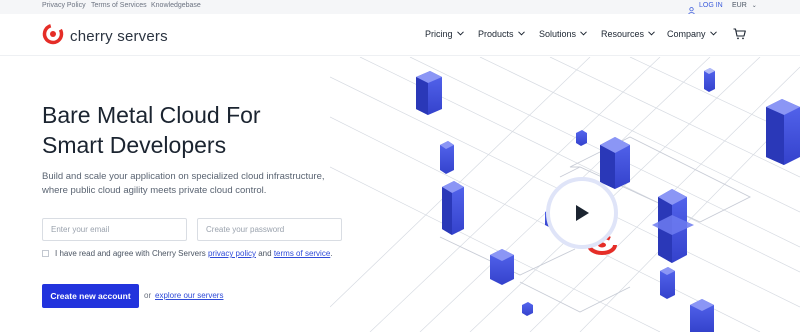 The width and height of the screenshot is (800, 332). I want to click on explore-servers-link: explore our servers, so click(189, 295).